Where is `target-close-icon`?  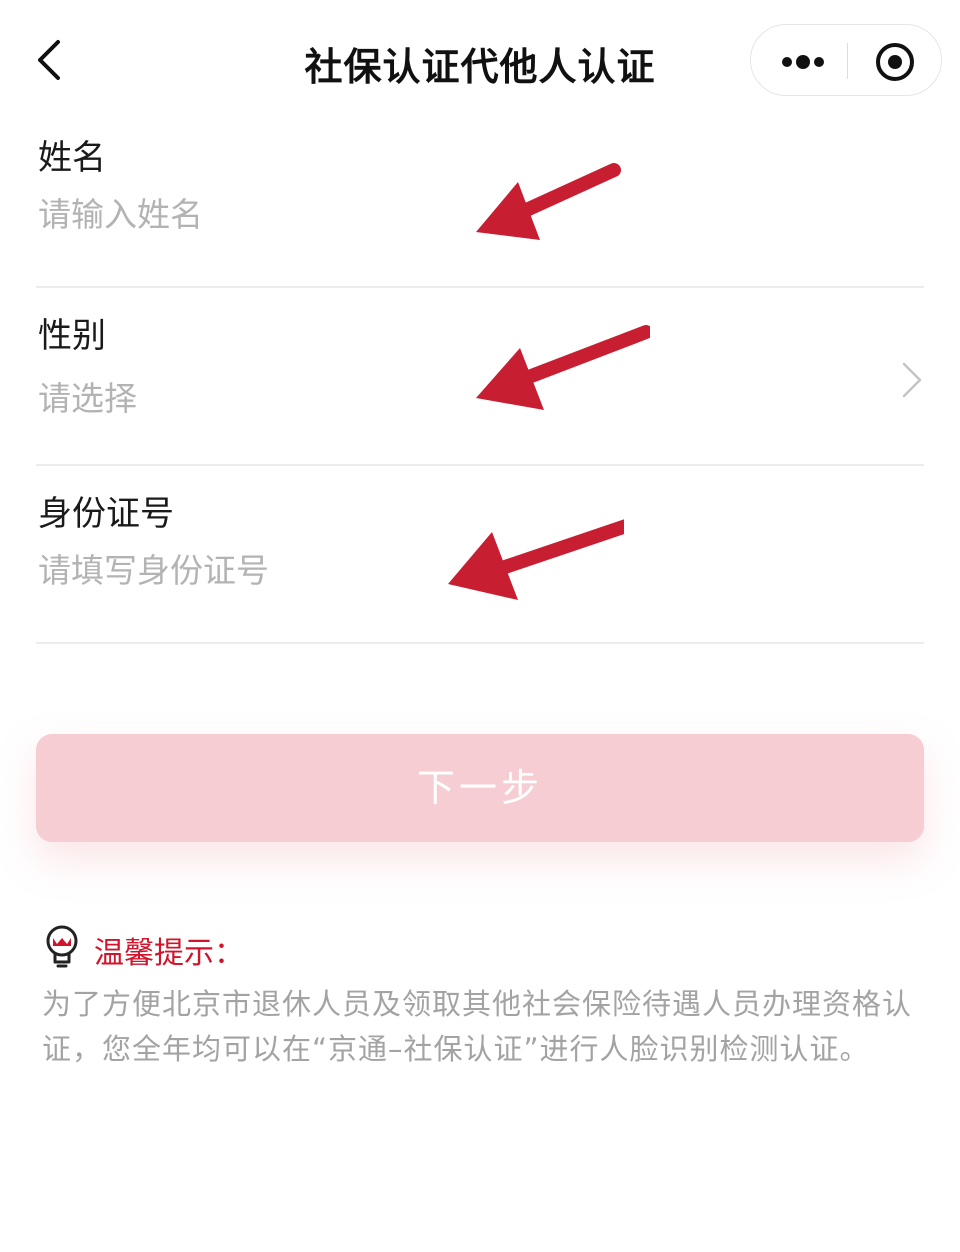
target-close-icon is located at coordinates (895, 62).